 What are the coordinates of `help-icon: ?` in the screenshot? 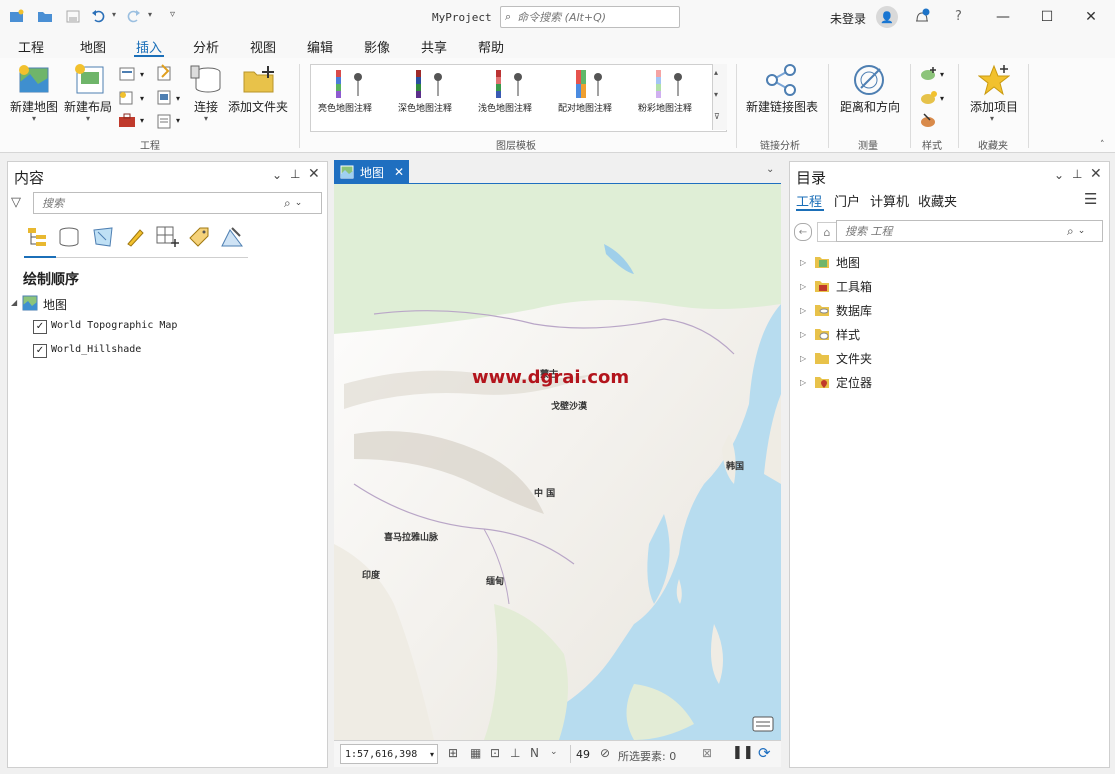 It's located at (958, 16).